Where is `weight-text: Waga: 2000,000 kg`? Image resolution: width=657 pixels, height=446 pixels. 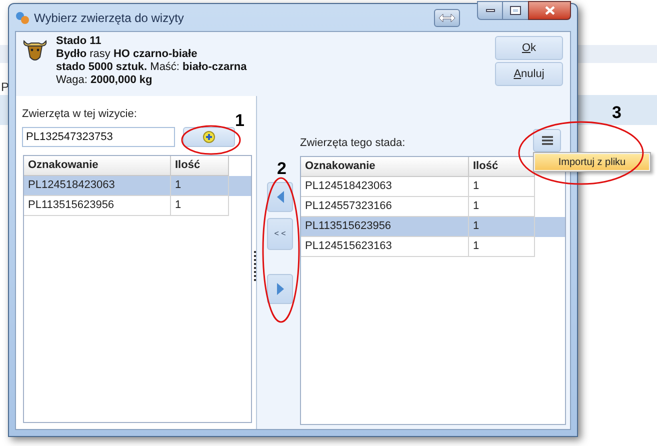 weight-text: Waga: 2000,000 kg is located at coordinates (105, 80).